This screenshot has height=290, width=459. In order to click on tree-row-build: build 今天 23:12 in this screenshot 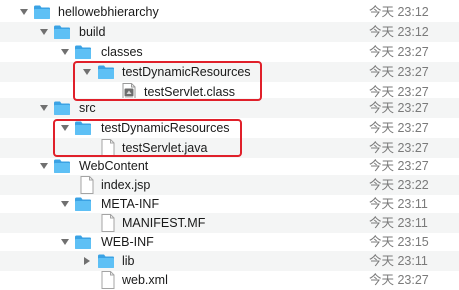, I will do `click(229, 32)`.